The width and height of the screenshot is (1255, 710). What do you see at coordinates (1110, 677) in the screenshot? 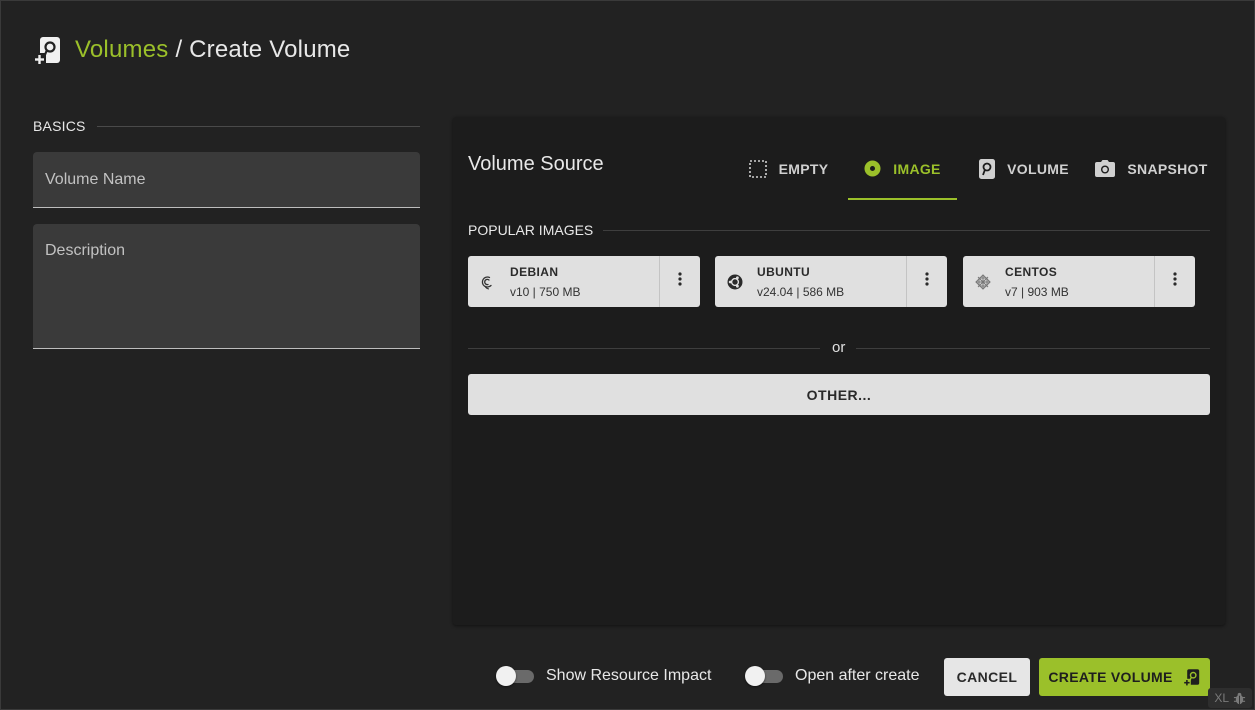
I see `create-volume-label: CREATE VOLUME` at bounding box center [1110, 677].